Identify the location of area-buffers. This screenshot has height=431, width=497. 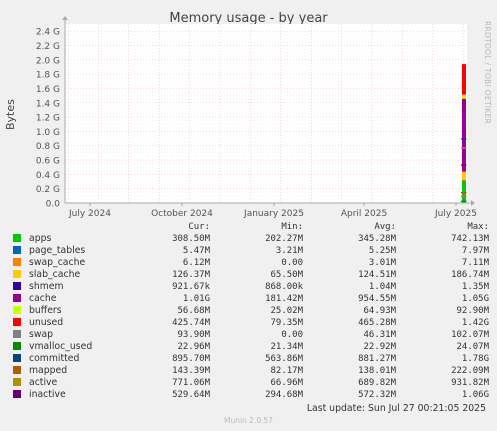
(464, 96).